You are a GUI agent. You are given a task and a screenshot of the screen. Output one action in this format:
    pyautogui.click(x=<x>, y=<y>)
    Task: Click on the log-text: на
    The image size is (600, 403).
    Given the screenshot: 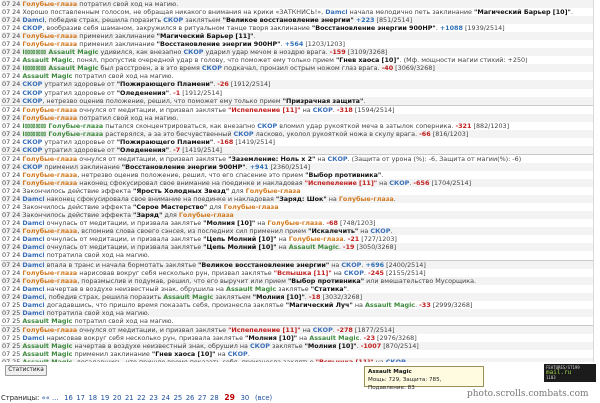 What is the action you would take?
    pyautogui.click(x=306, y=109)
    